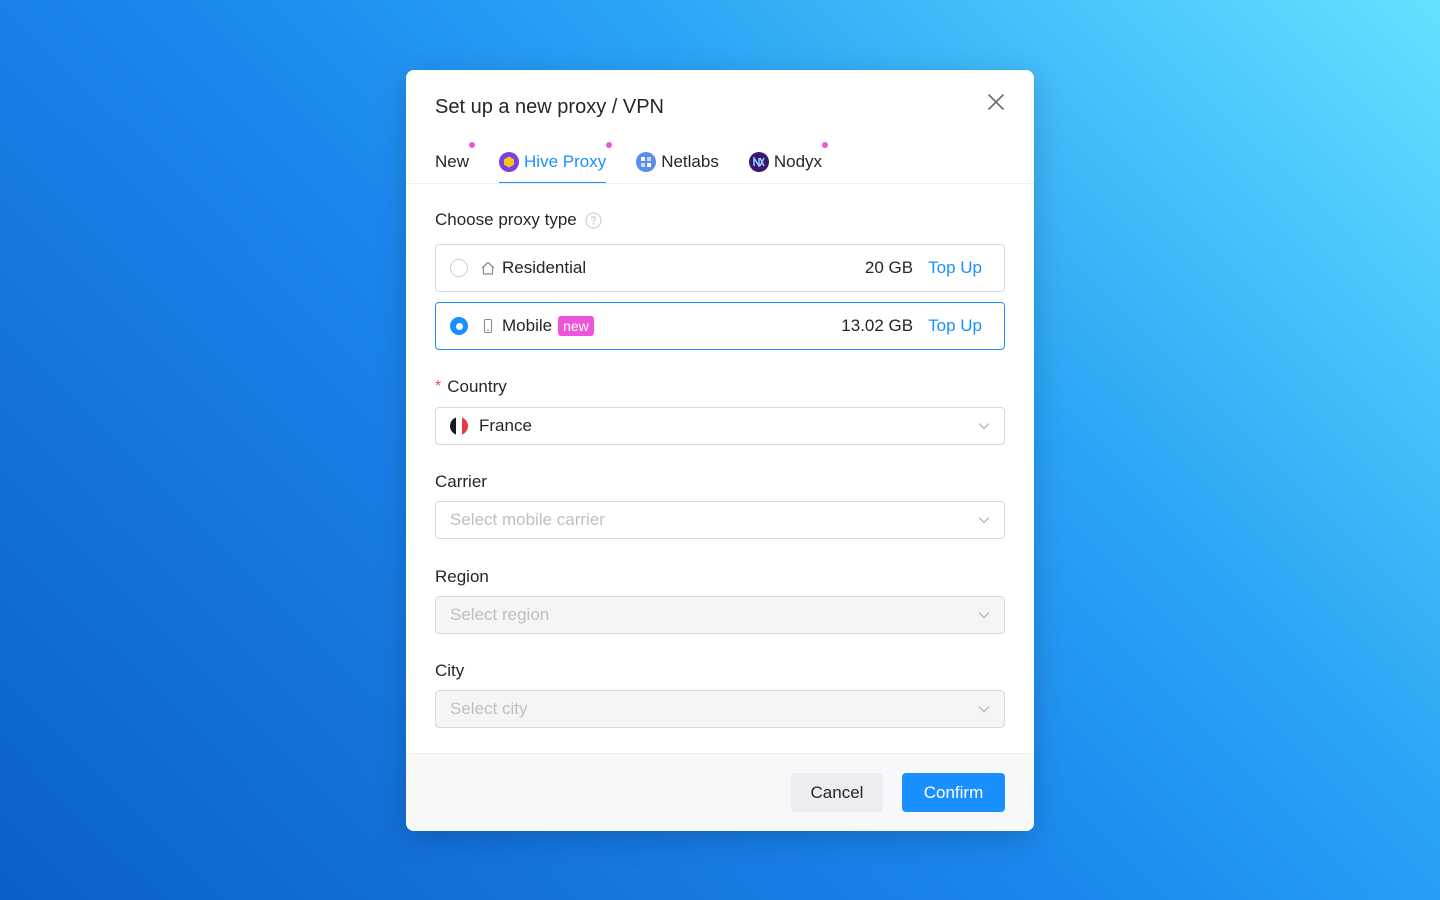 The image size is (1440, 900). I want to click on tab-label: New, so click(452, 161).